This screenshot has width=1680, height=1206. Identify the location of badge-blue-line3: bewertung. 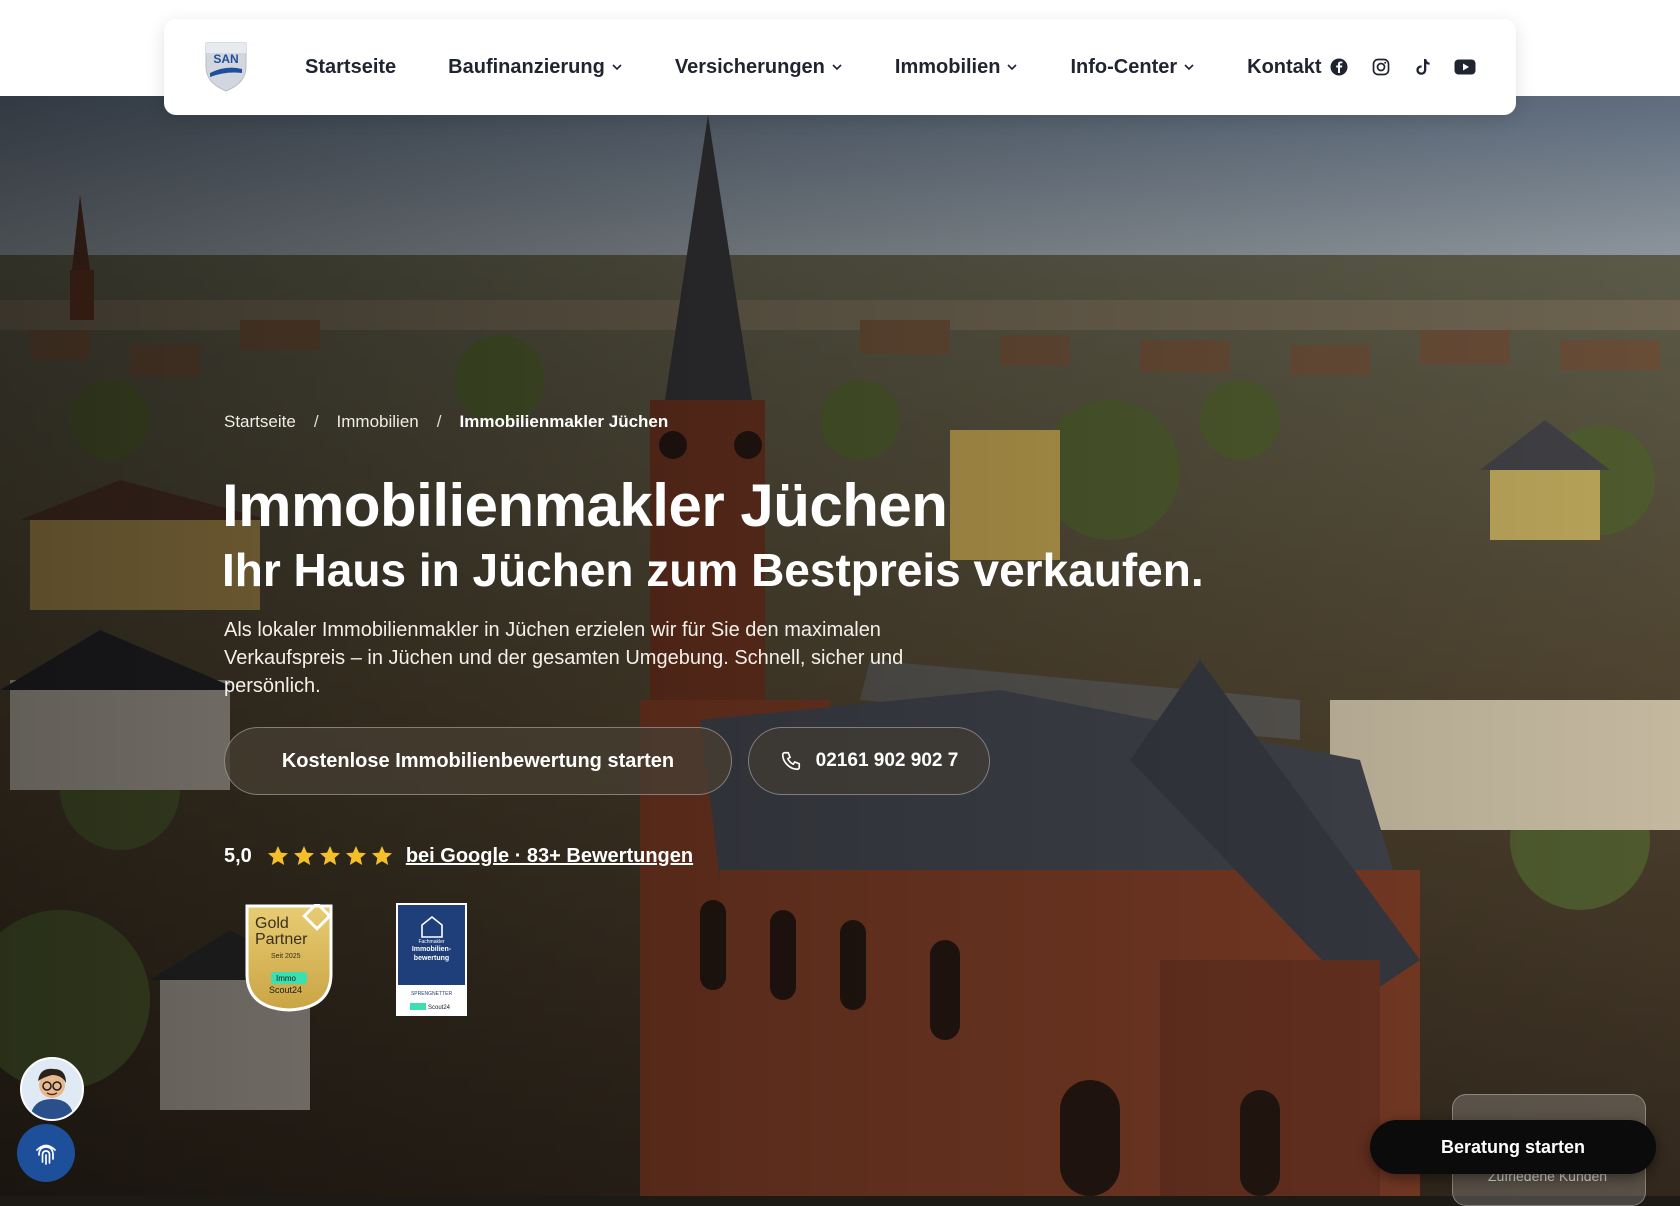
(431, 958).